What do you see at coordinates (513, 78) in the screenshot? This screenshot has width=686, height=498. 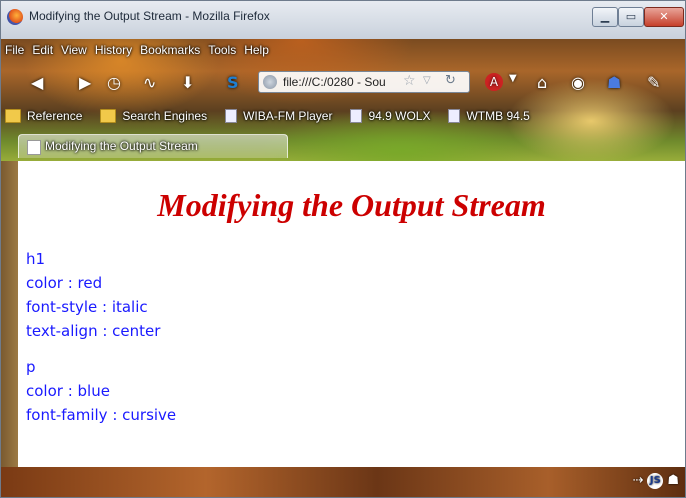 I see `adblock-dropdown-icon: ▼` at bounding box center [513, 78].